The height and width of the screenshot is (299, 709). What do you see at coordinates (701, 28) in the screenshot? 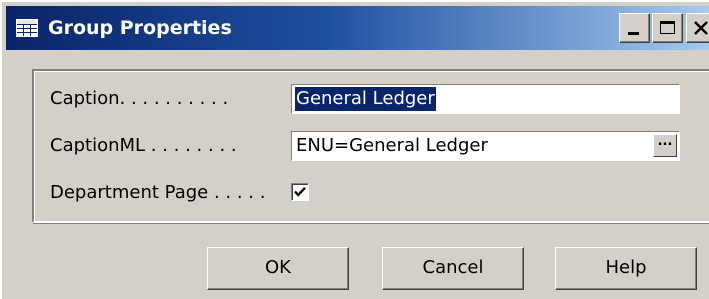
I see `close-icon` at bounding box center [701, 28].